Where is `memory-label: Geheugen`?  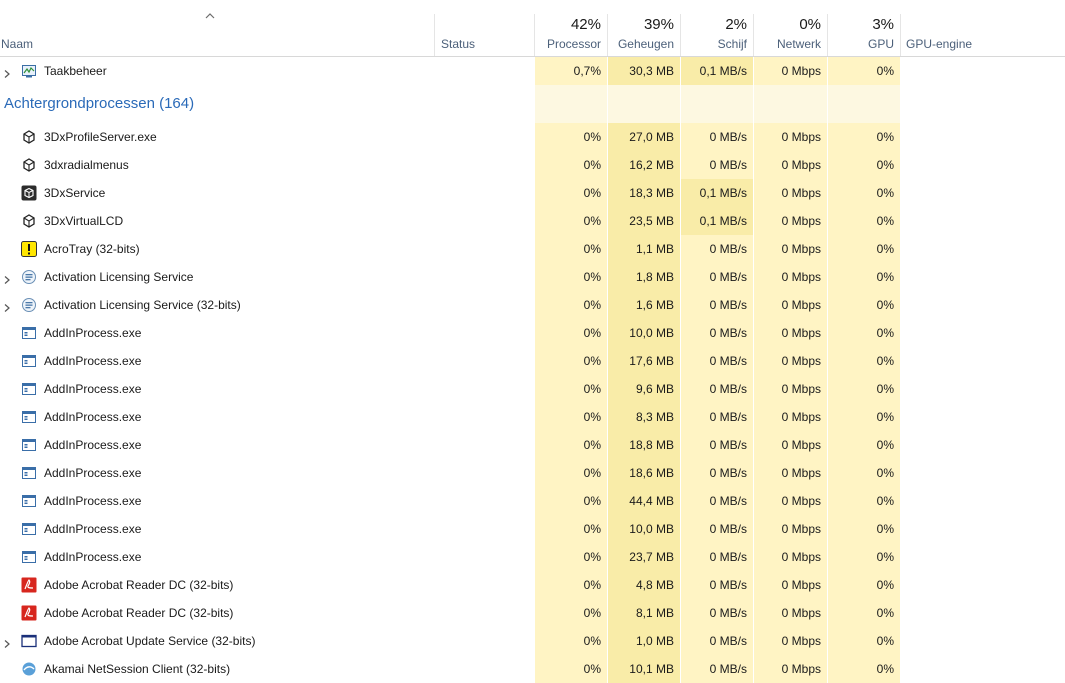
memory-label: Geheugen is located at coordinates (645, 44).